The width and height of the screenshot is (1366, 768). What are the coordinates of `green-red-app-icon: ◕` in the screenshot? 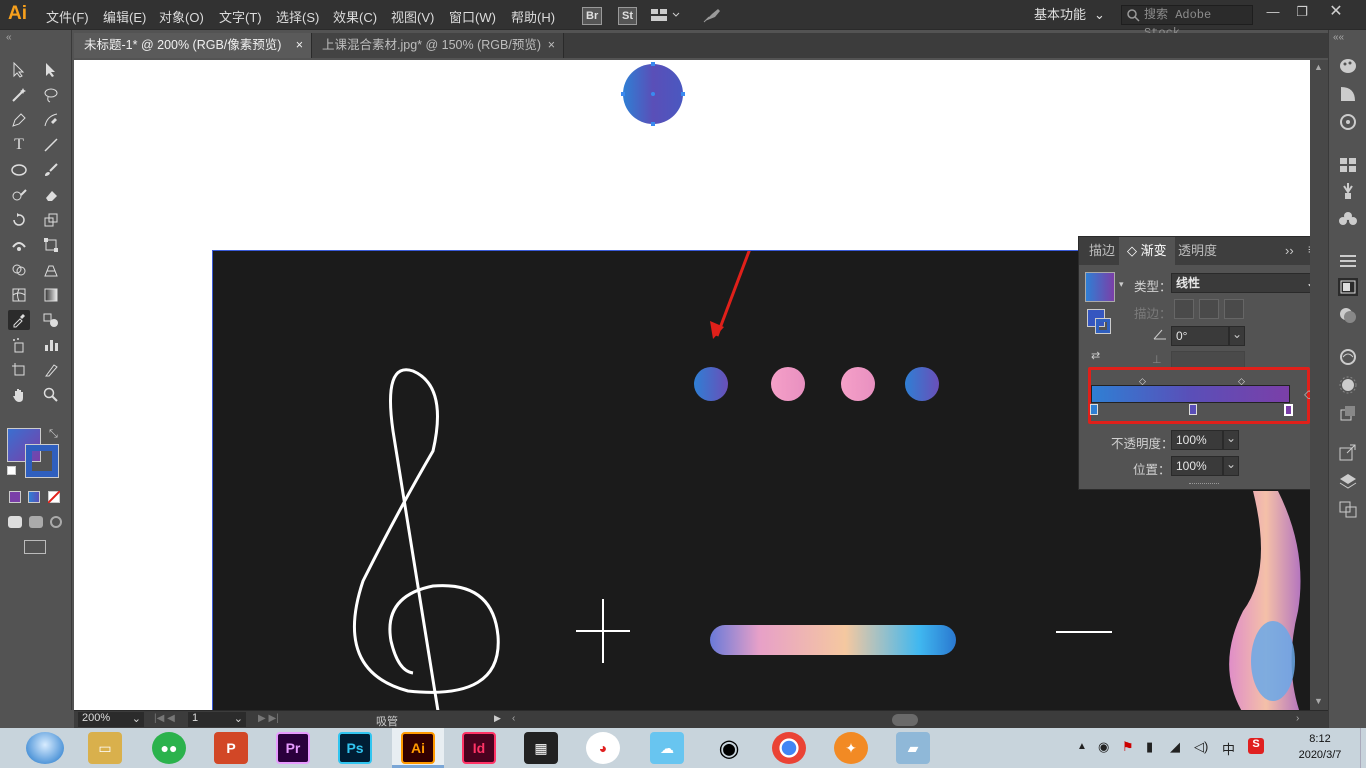 It's located at (603, 748).